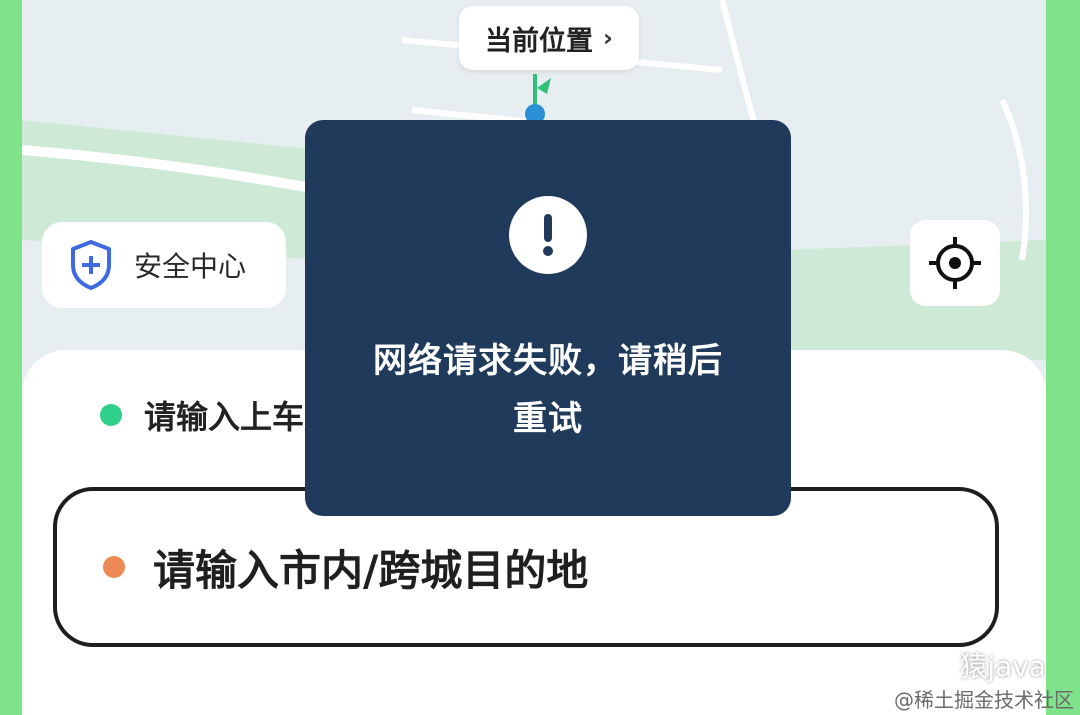  I want to click on current-location-label: 当前位置, so click(539, 41).